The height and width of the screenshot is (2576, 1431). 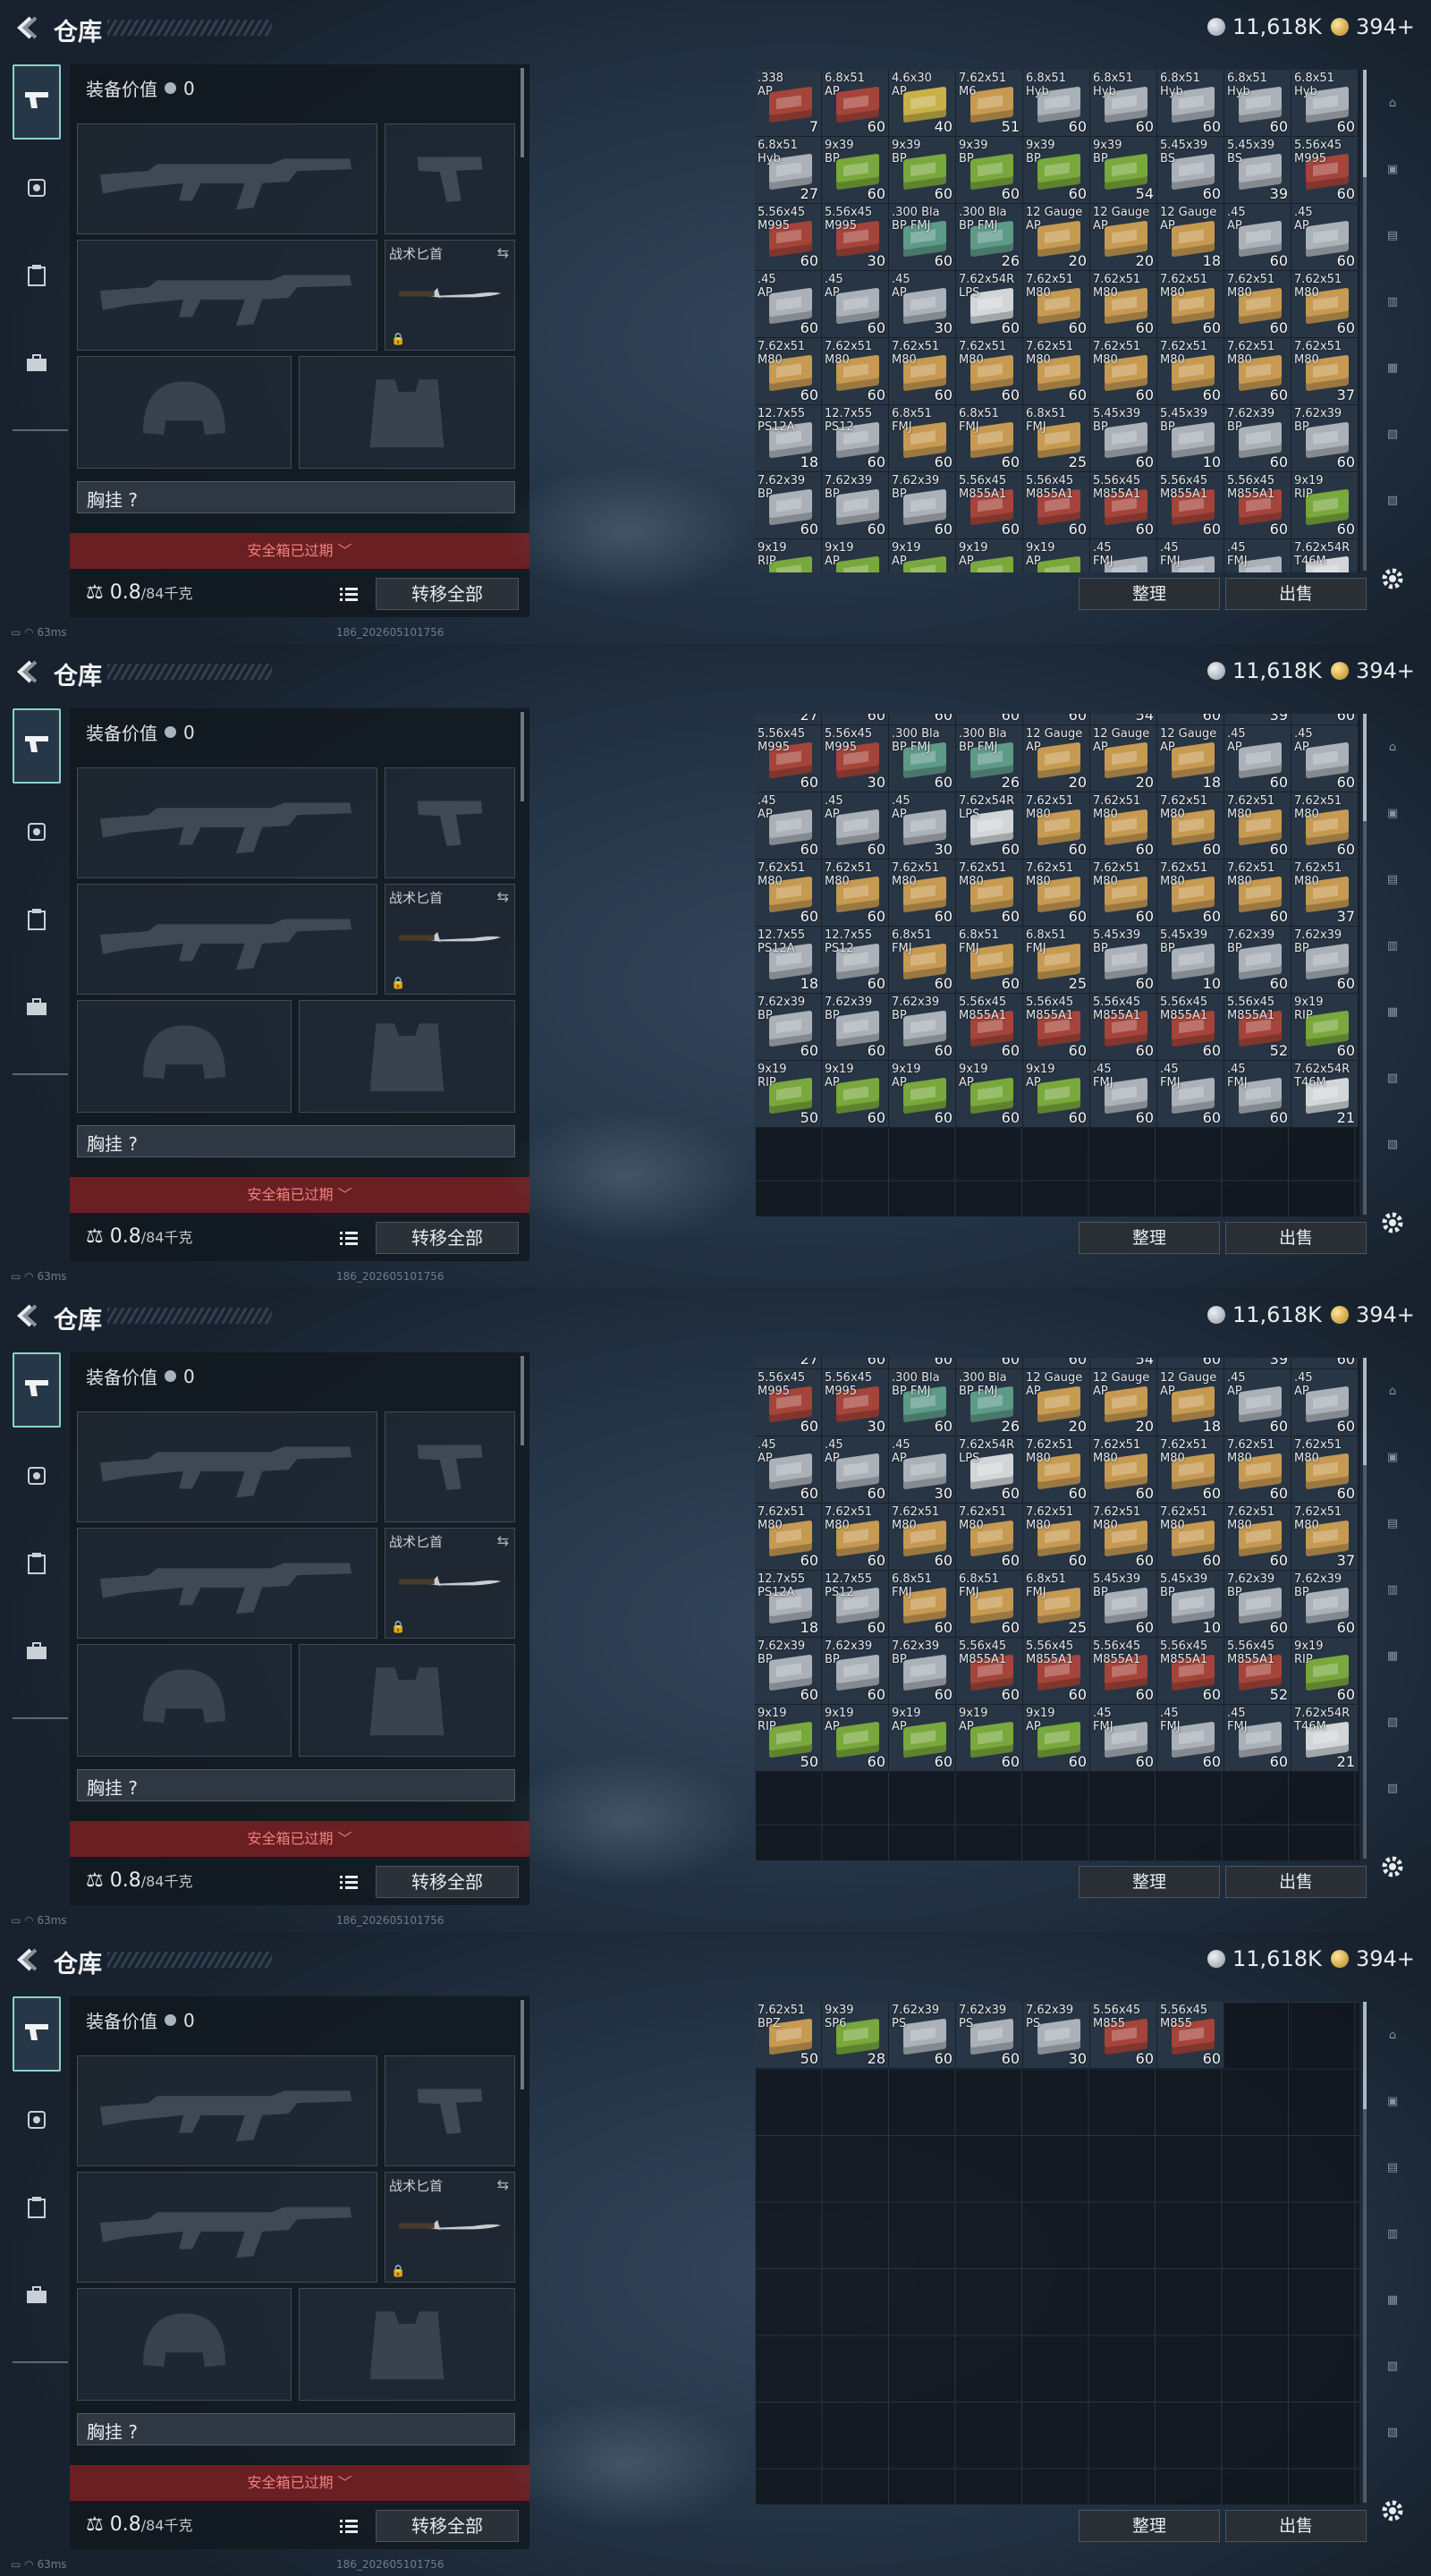 I want to click on ammo-item: 7.62x51 M80 37, so click(x=1325, y=893).